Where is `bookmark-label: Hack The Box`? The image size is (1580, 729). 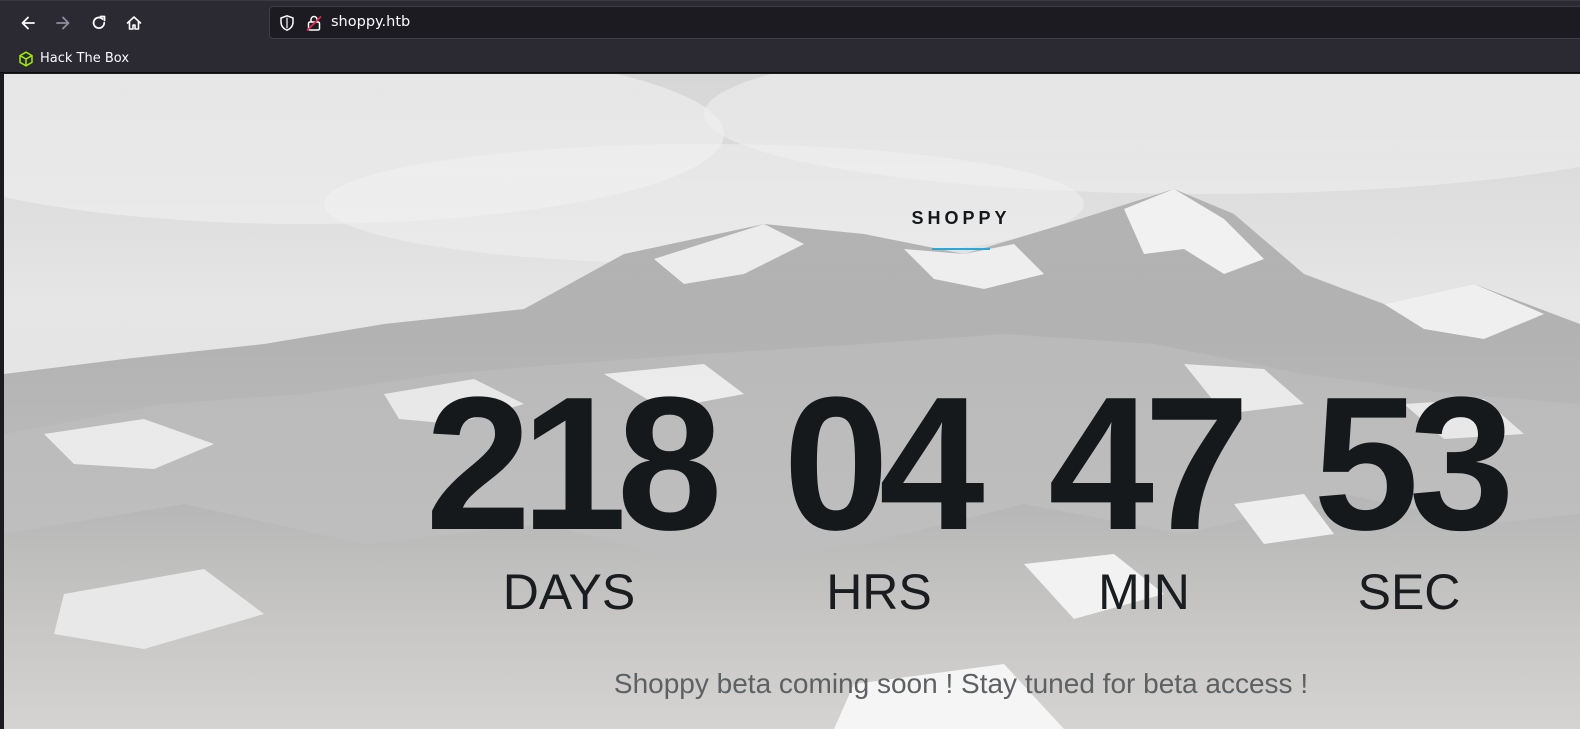
bookmark-label: Hack The Box is located at coordinates (85, 58).